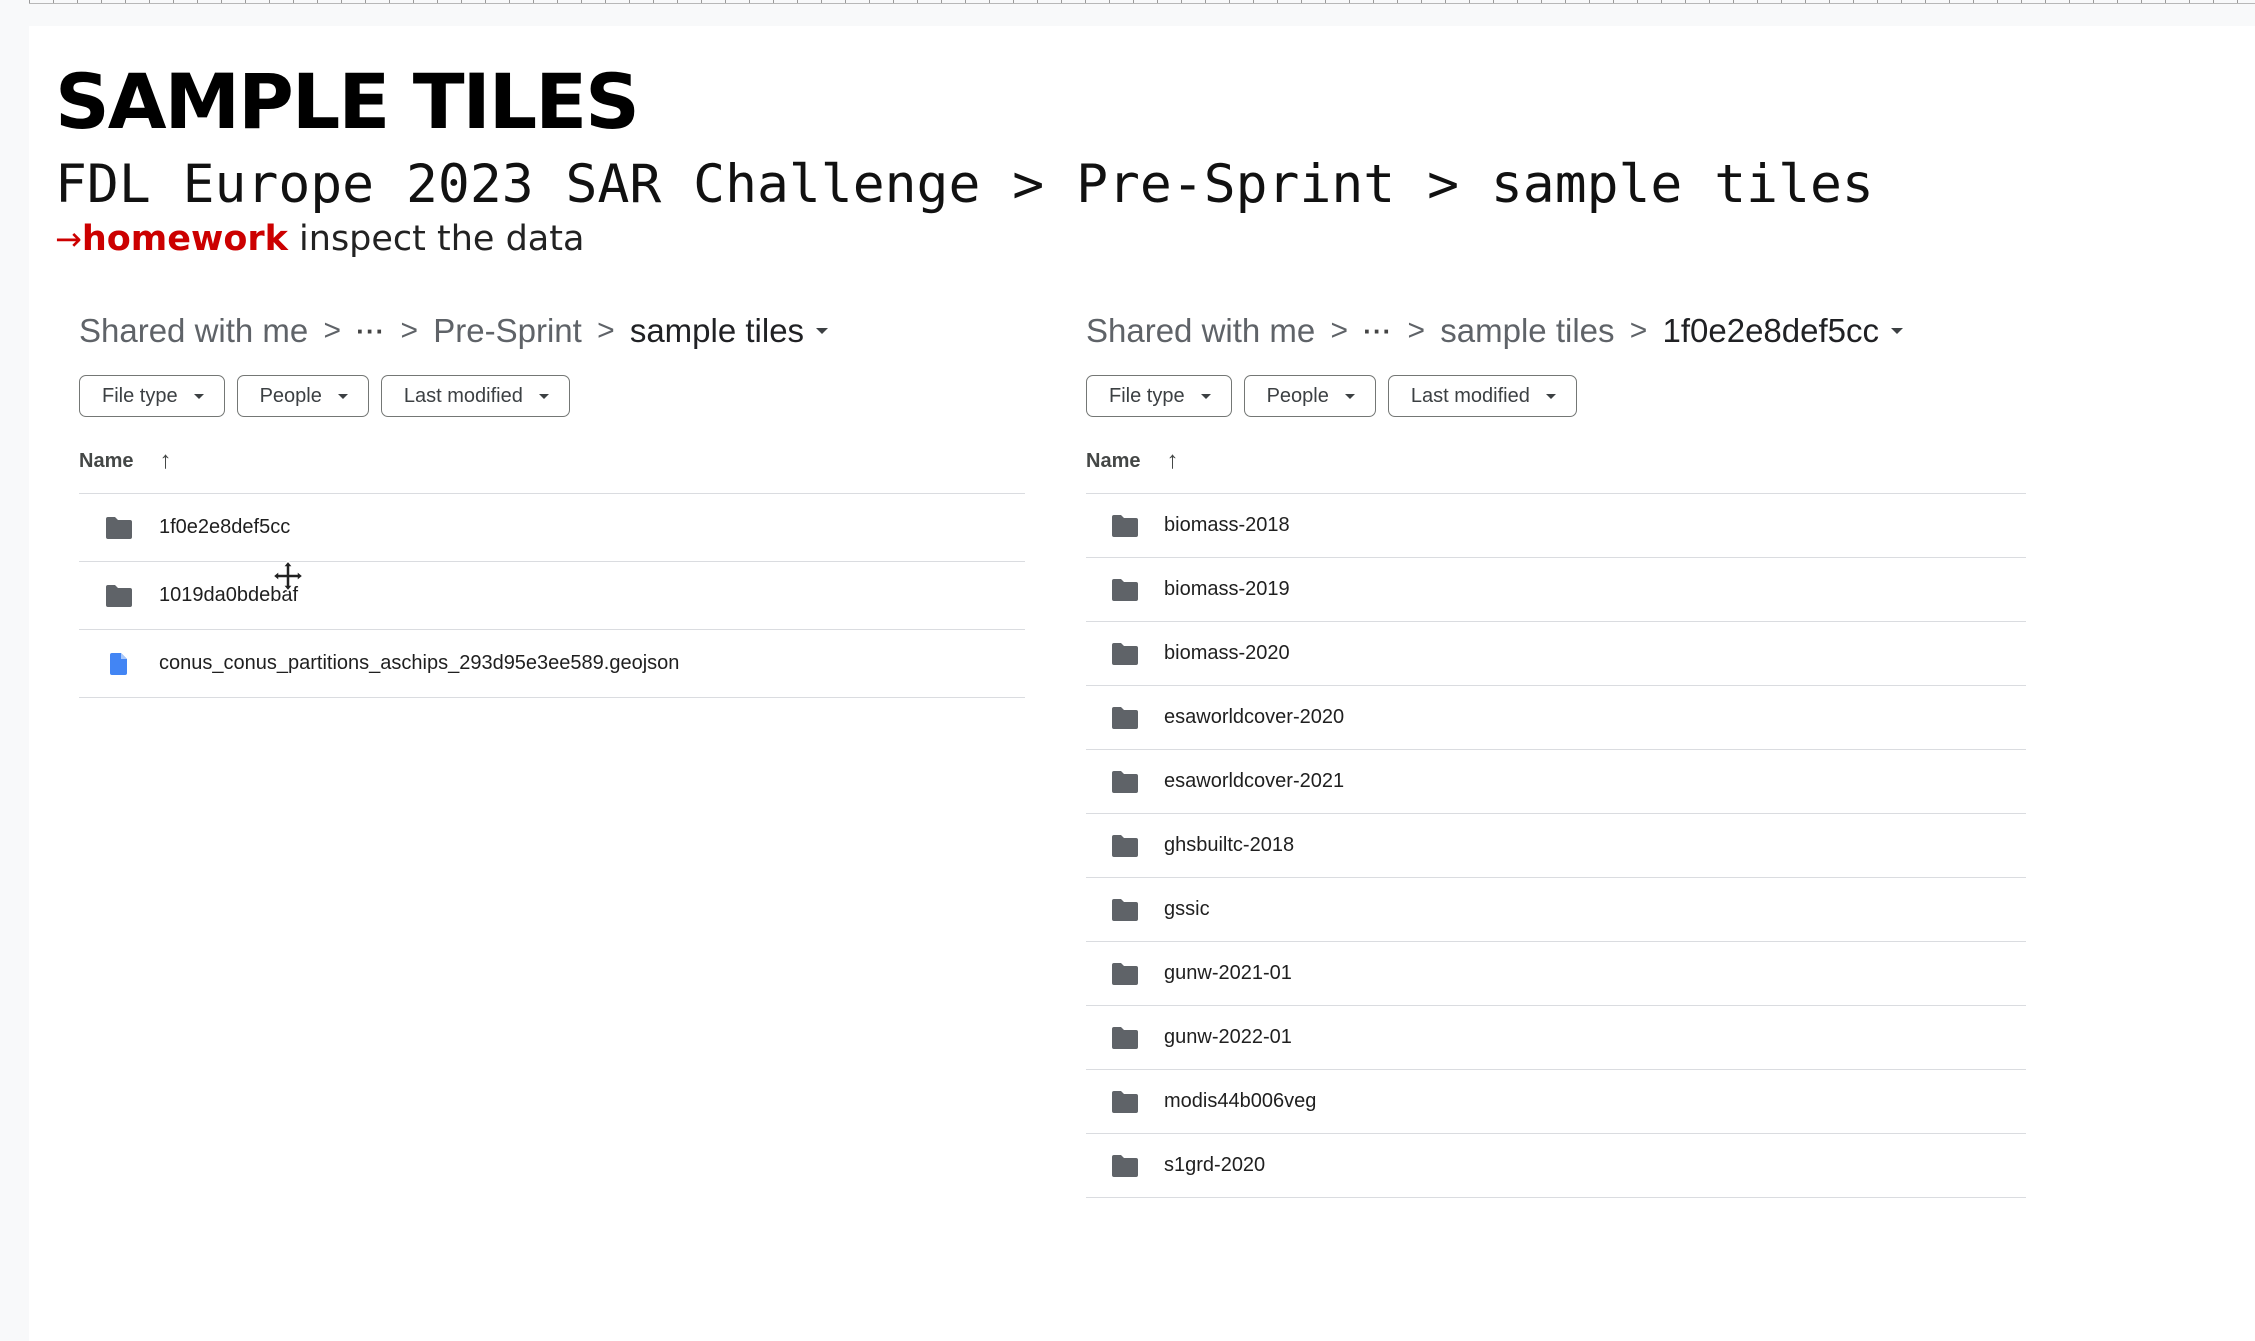 The image size is (2255, 1341). I want to click on list-item: 1019da0bdebaf, so click(552, 596).